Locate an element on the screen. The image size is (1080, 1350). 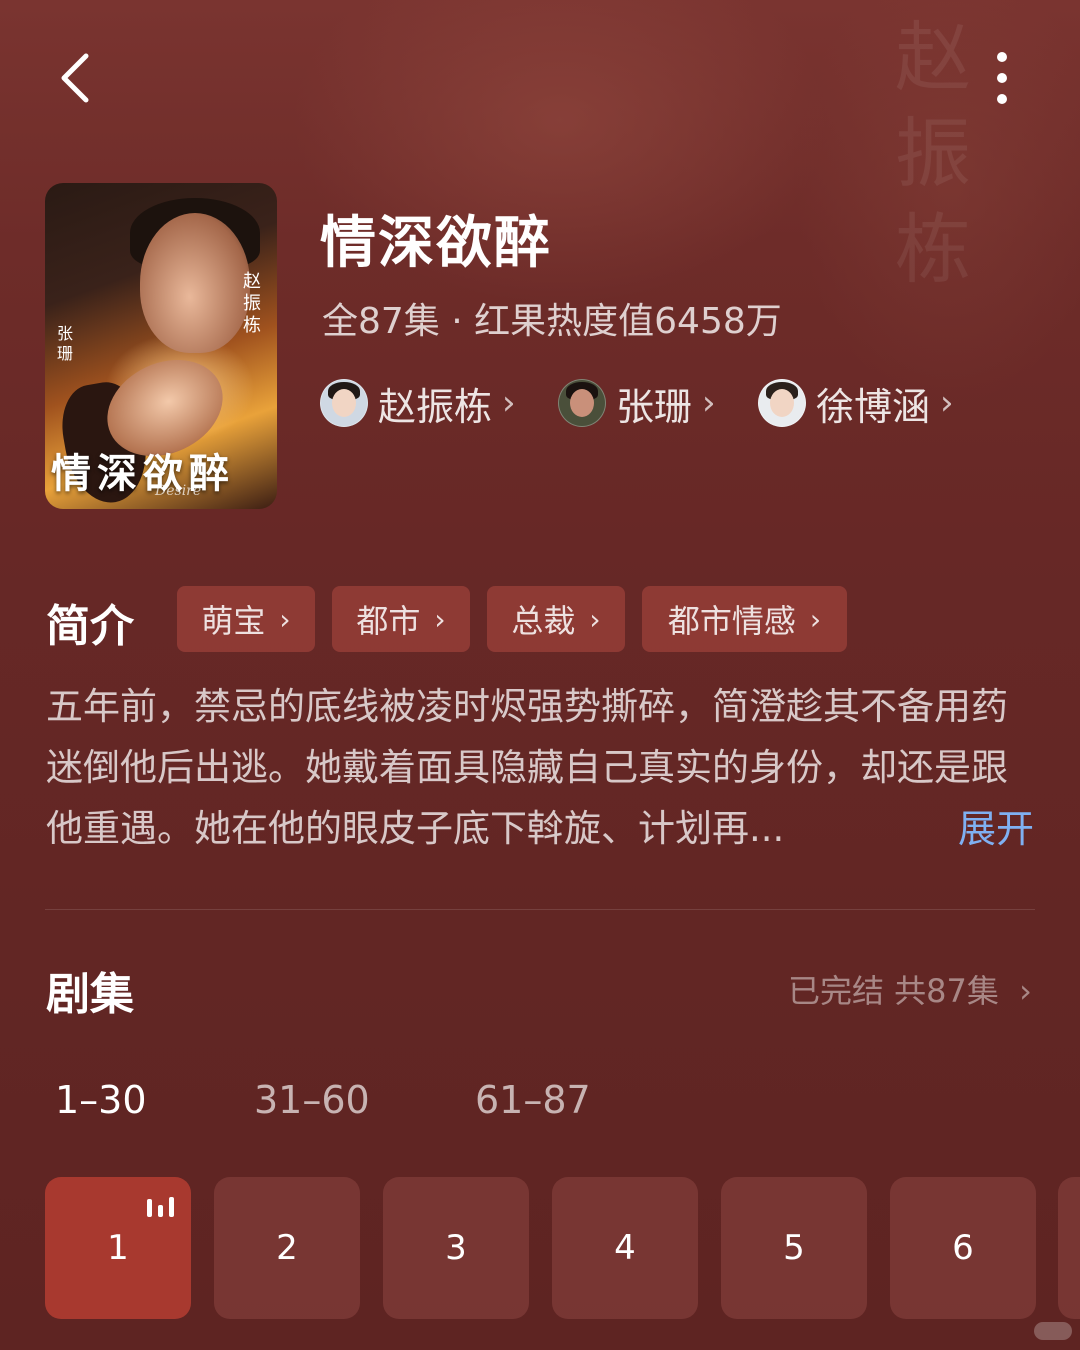
episodes-status-link: 已完结 共87集 › is located at coordinates (910, 989).